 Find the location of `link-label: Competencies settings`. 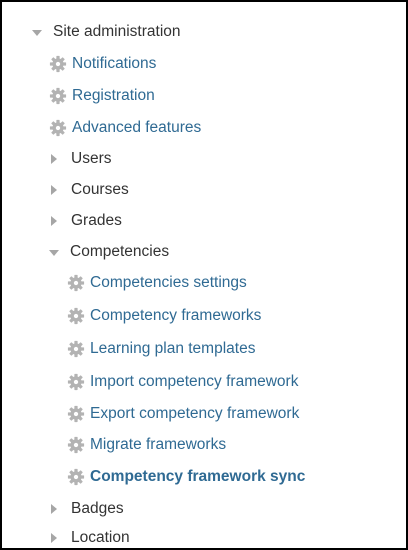

link-label: Competencies settings is located at coordinates (168, 283).